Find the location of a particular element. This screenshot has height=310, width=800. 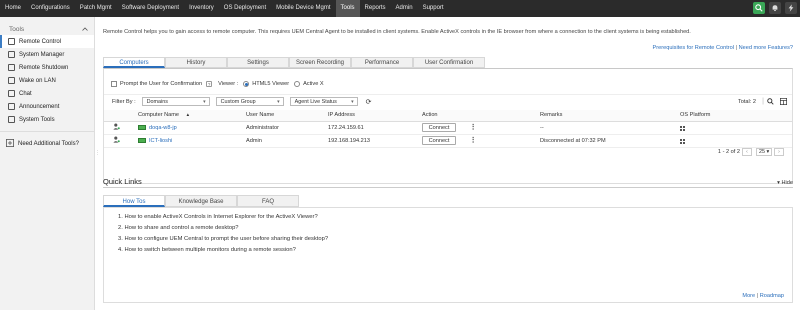

nav-support: Support is located at coordinates (433, 8).